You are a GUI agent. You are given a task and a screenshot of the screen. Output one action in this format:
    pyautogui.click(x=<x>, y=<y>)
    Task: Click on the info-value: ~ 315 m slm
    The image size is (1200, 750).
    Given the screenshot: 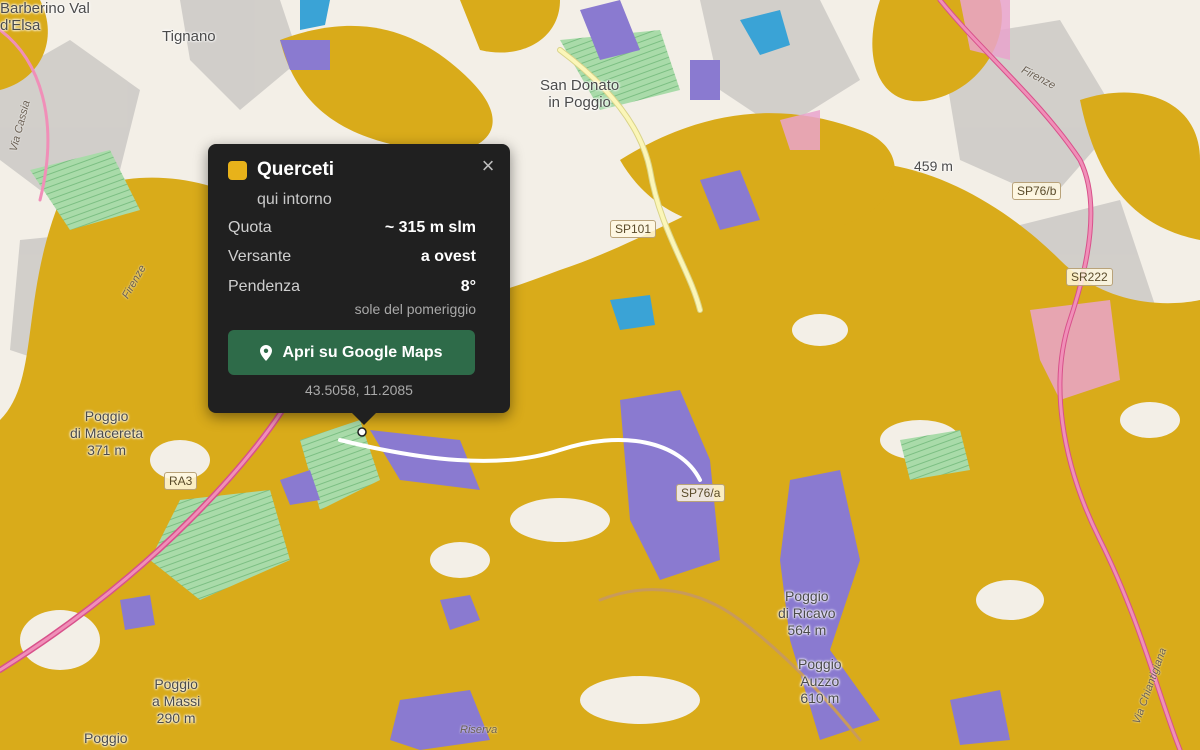 What is the action you would take?
    pyautogui.click(x=430, y=227)
    